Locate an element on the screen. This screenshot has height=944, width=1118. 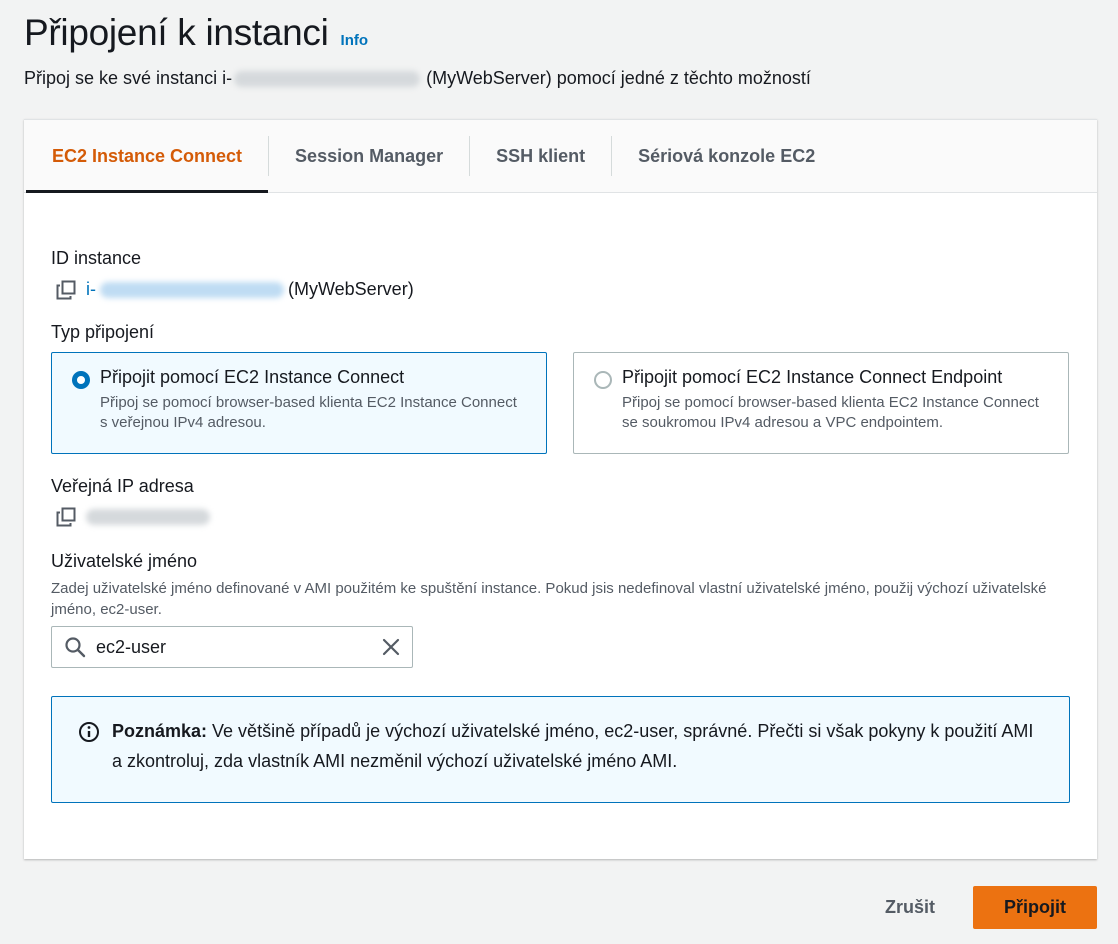
connect-button: Připojit is located at coordinates (1035, 907).